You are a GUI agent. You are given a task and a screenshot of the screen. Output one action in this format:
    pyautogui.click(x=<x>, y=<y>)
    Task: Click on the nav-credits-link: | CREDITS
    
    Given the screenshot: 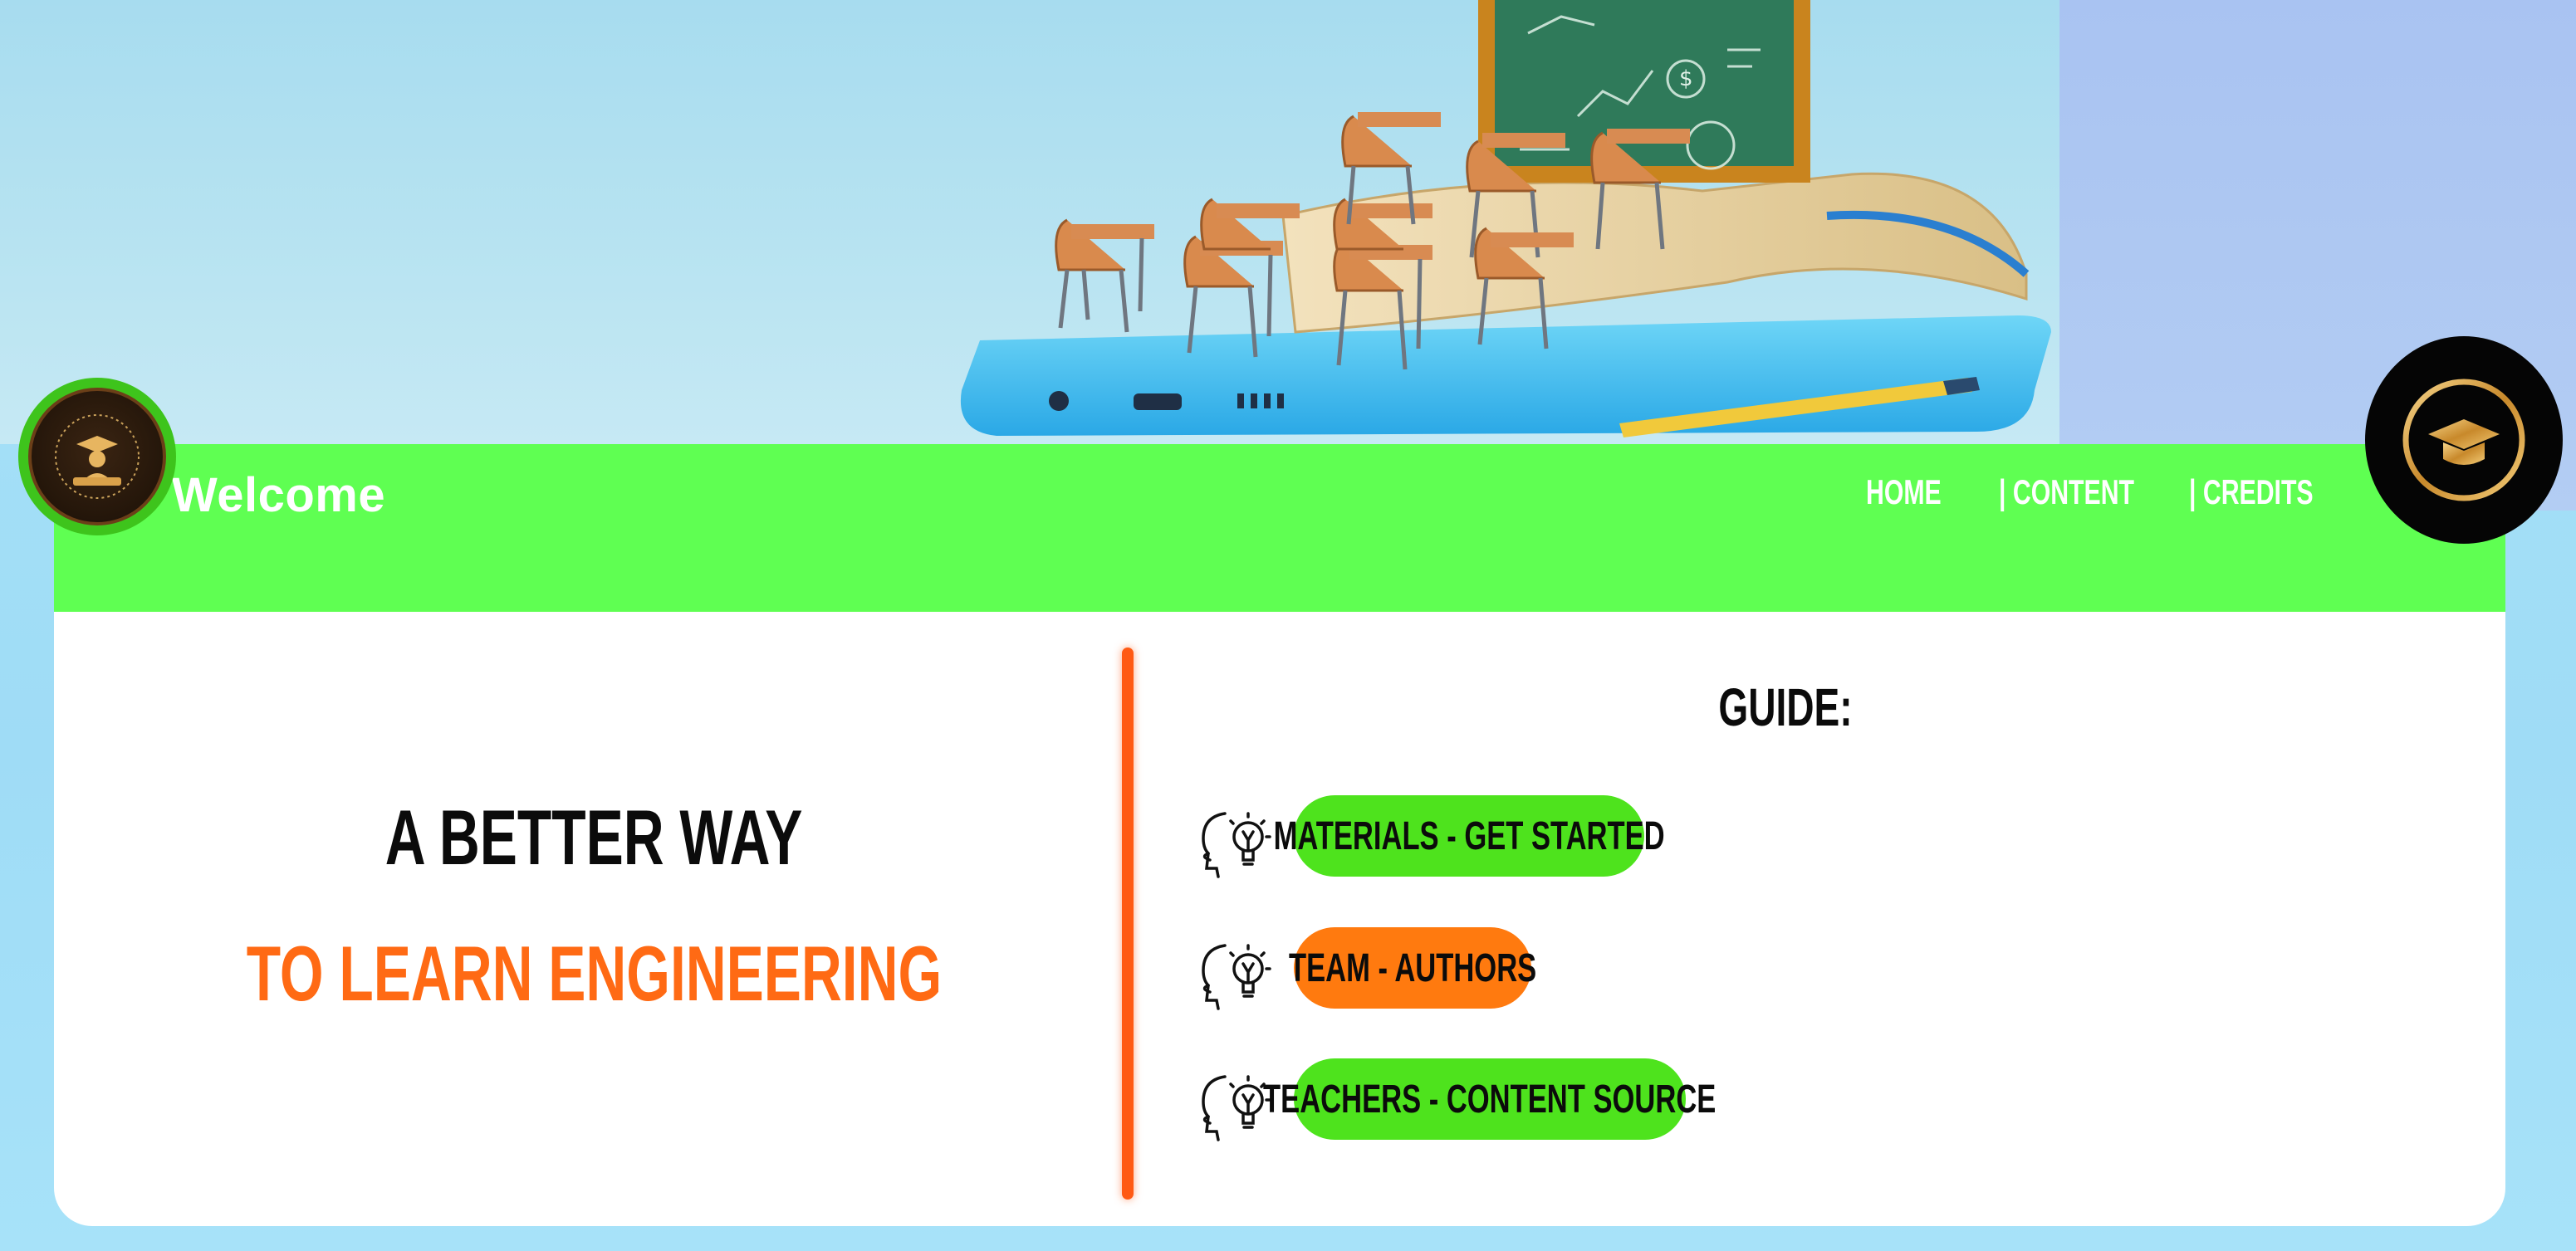 What is the action you would take?
    pyautogui.click(x=2252, y=492)
    